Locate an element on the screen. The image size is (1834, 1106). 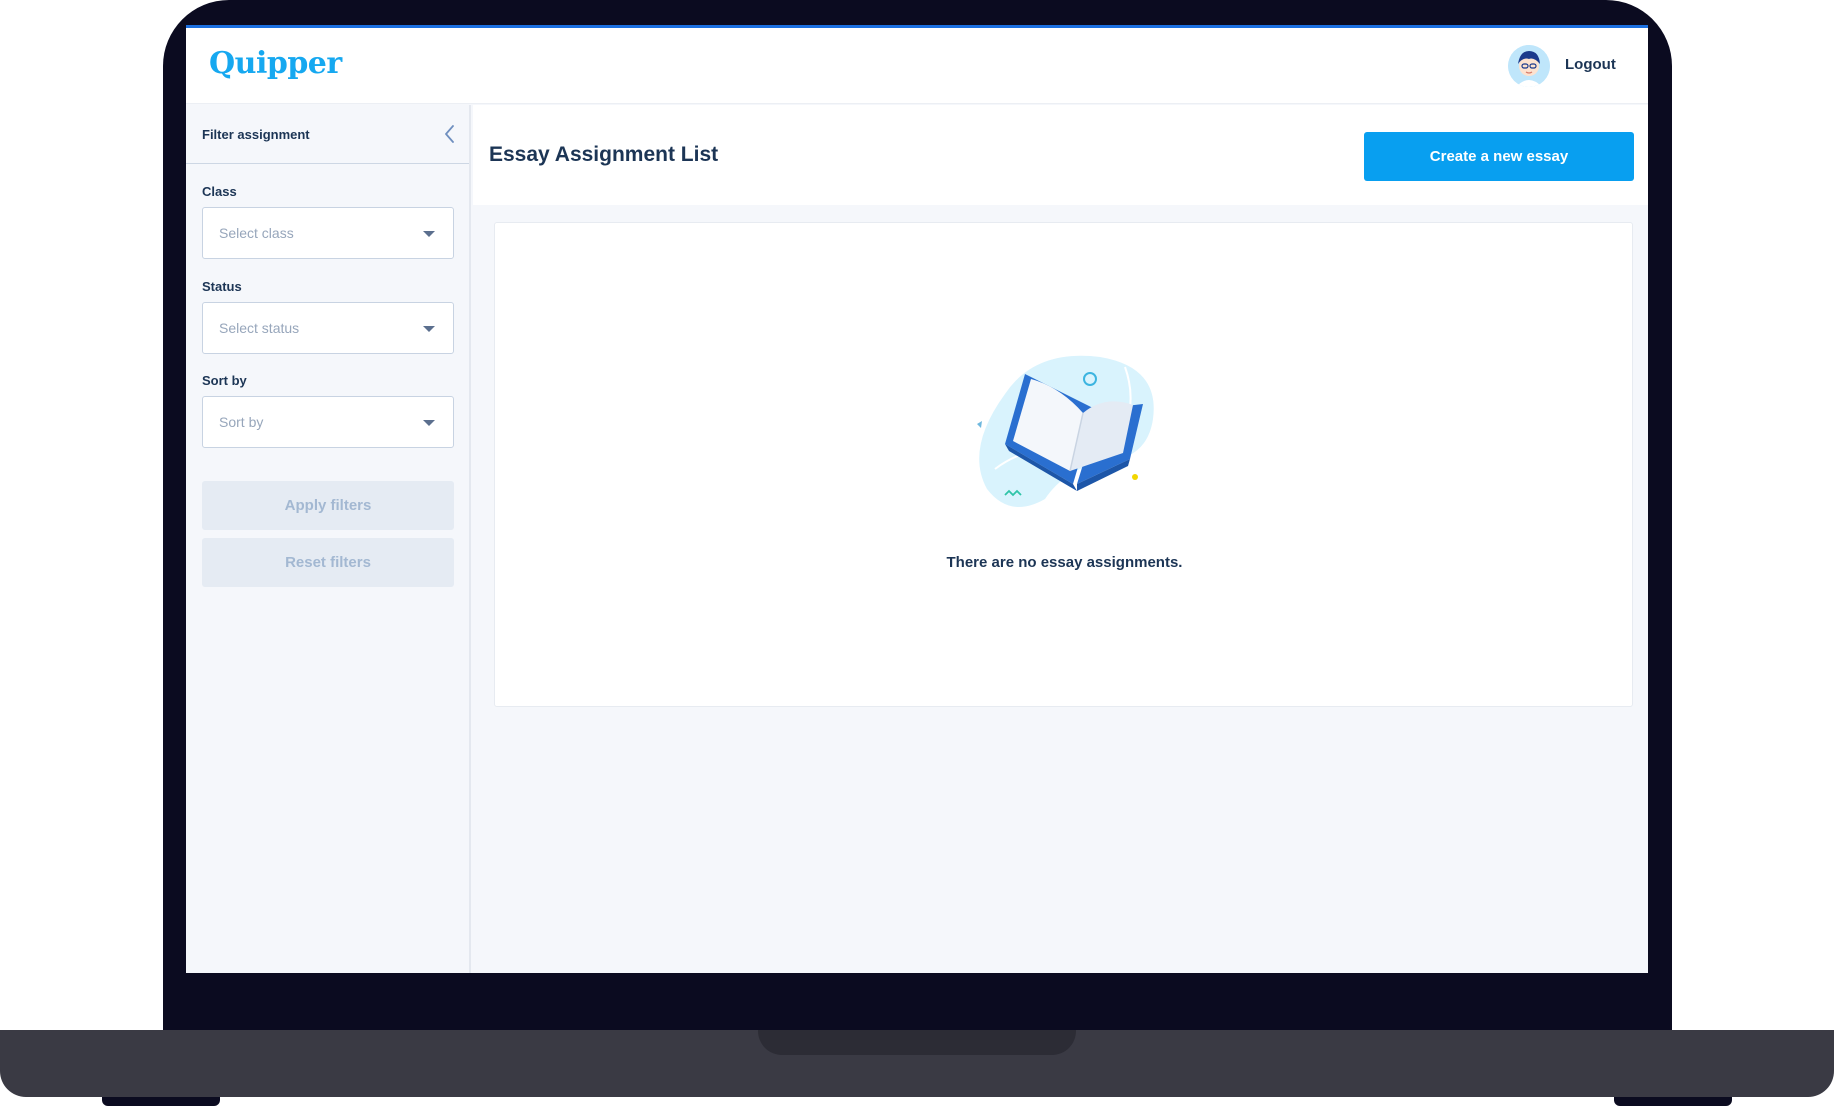
laptop-foot-right is located at coordinates (1673, 1101).